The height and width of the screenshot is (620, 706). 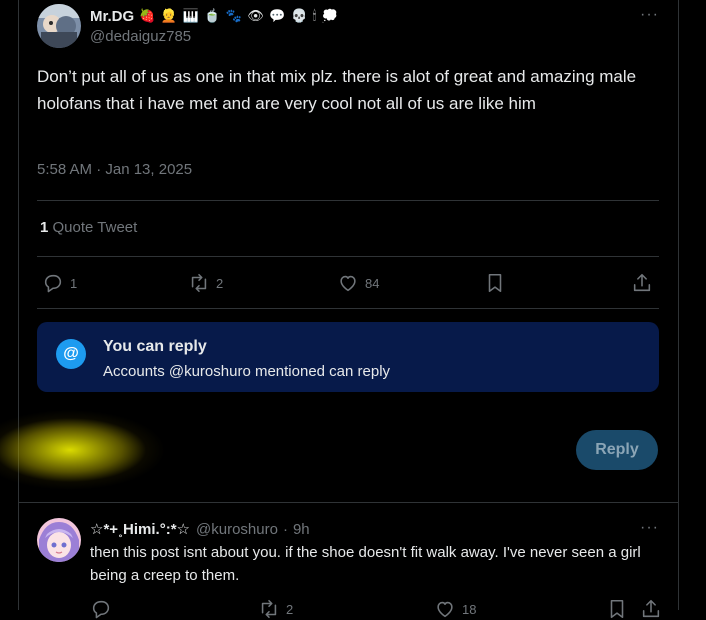 What do you see at coordinates (301, 529) in the screenshot?
I see `reply-time: 9h` at bounding box center [301, 529].